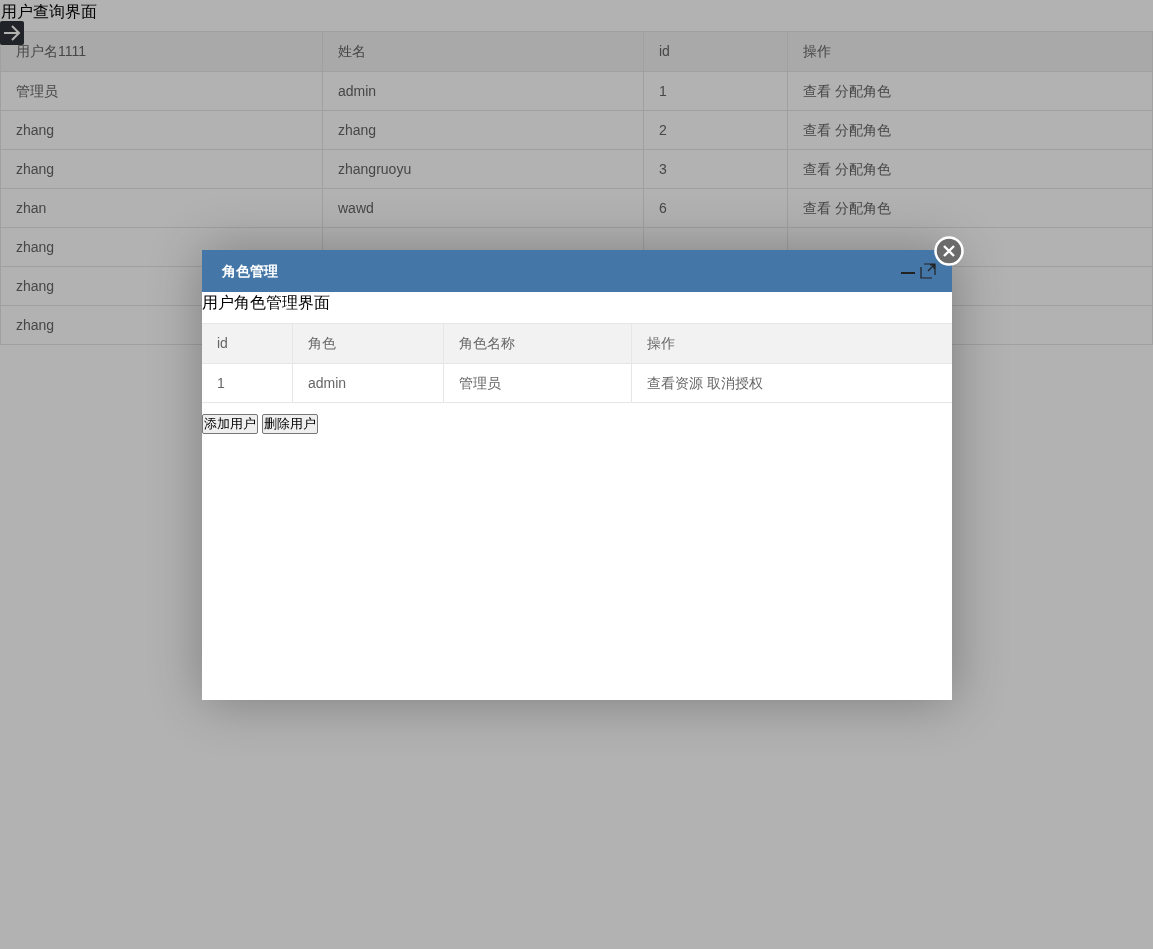 The height and width of the screenshot is (949, 1153). Describe the element at coordinates (48, 12) in the screenshot. I see `page-title: 用户查询界面` at that location.